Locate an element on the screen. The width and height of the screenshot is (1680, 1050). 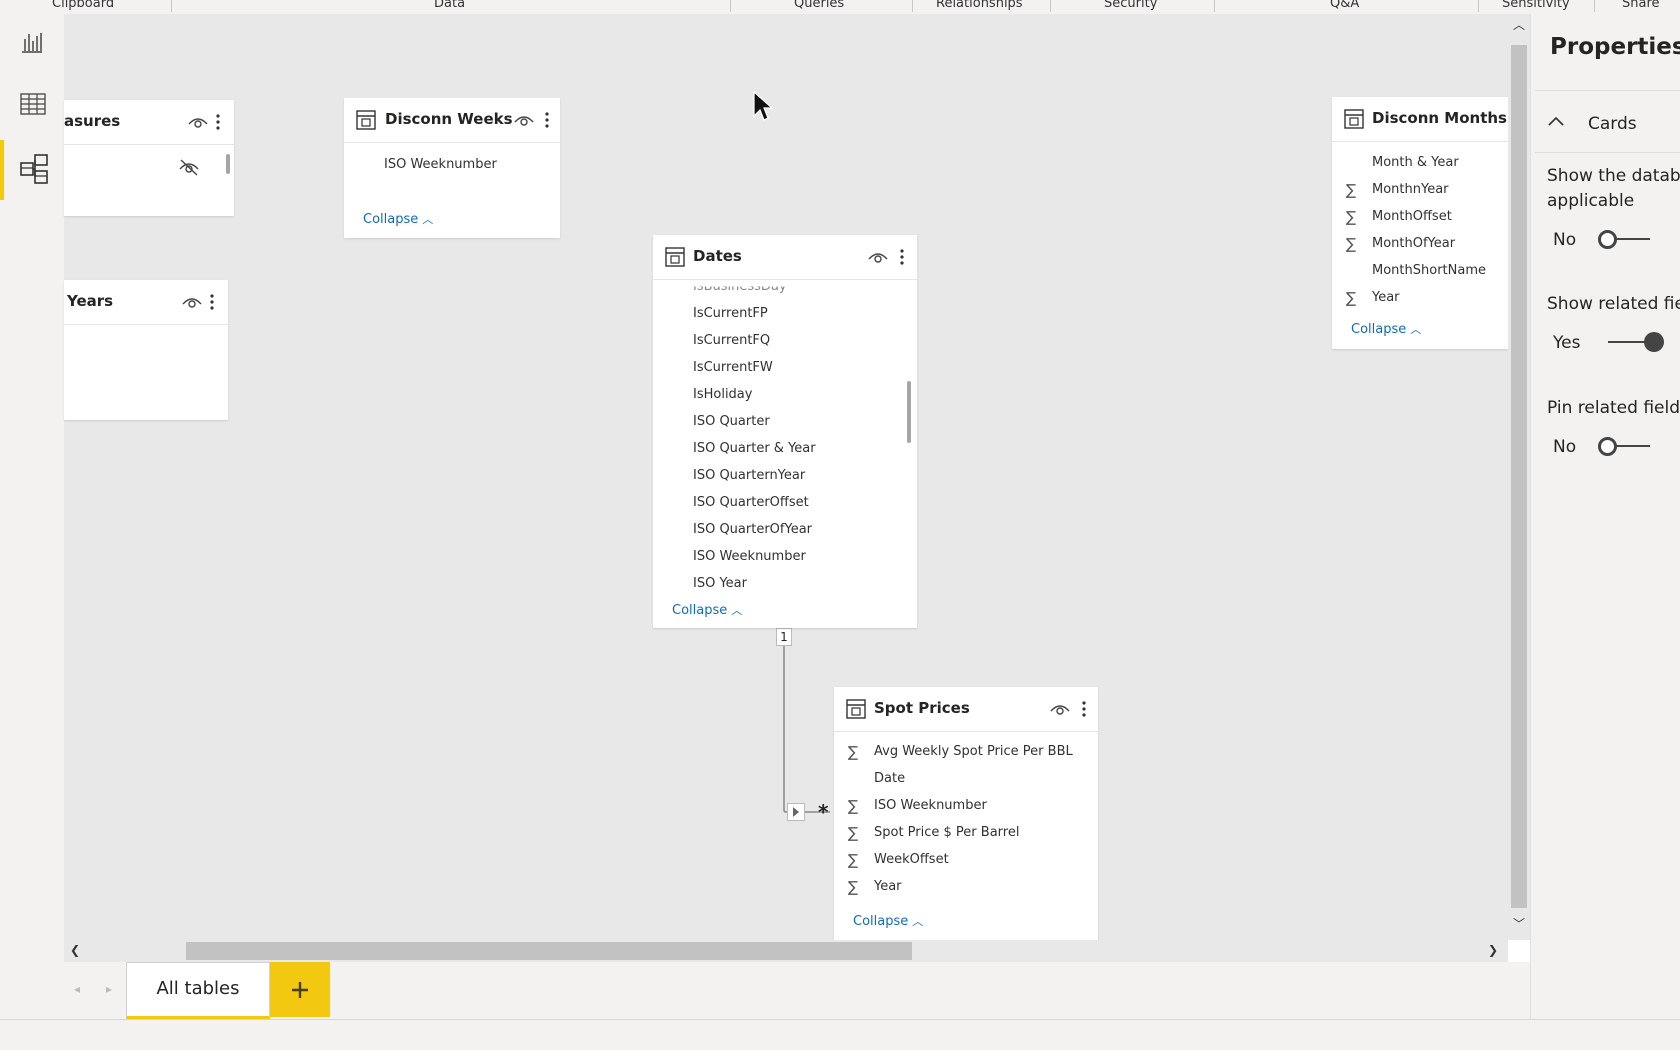
hidden-eye-icon is located at coordinates (189, 167).